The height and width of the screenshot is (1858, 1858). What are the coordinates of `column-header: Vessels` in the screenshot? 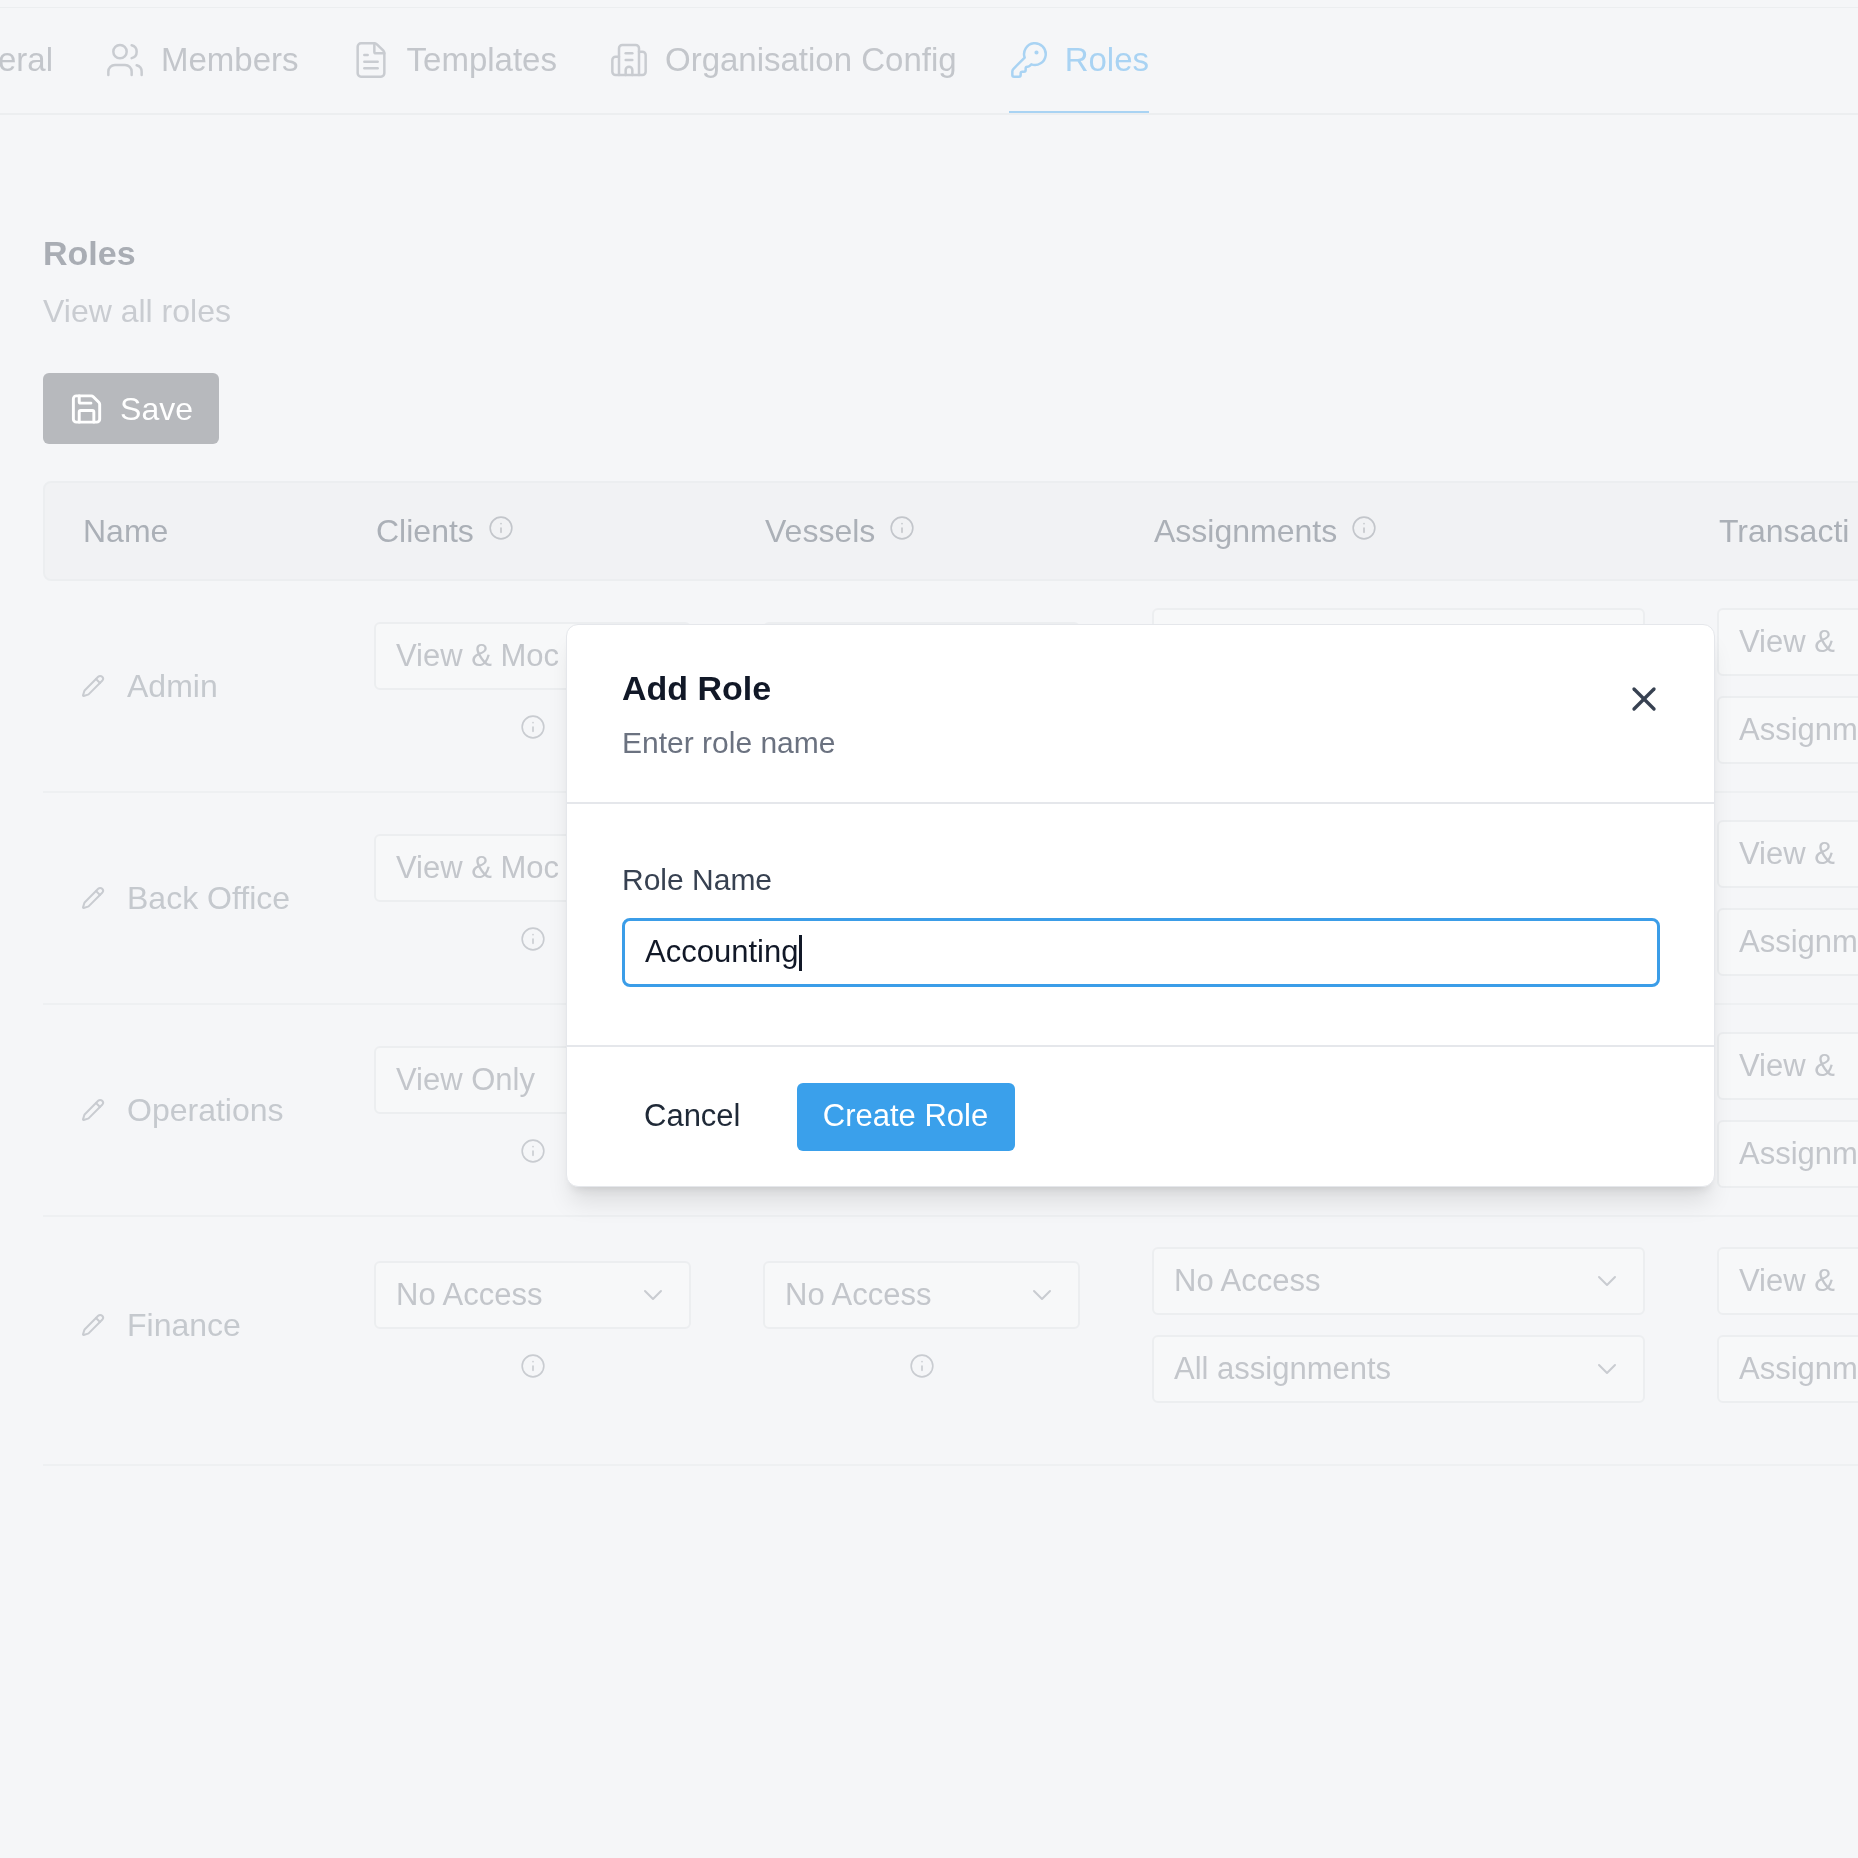 It's located at (820, 531).